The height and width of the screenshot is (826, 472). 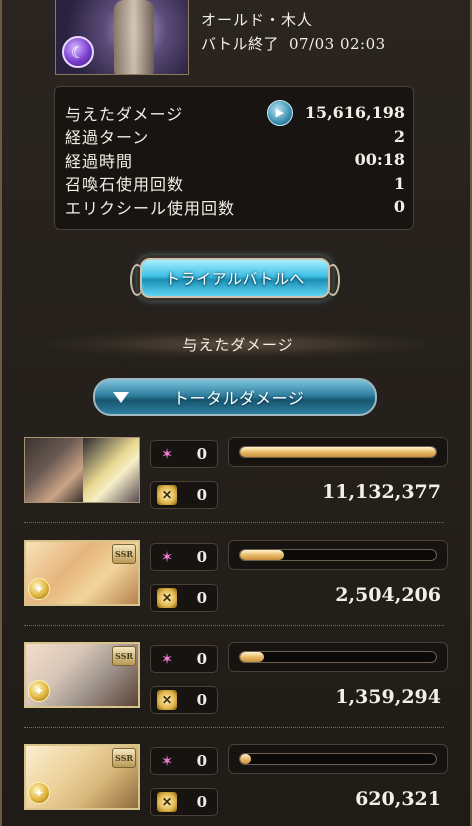 I want to click on summary-damage-value-wrap: ▶ 15,616,198, so click(x=335, y=112).